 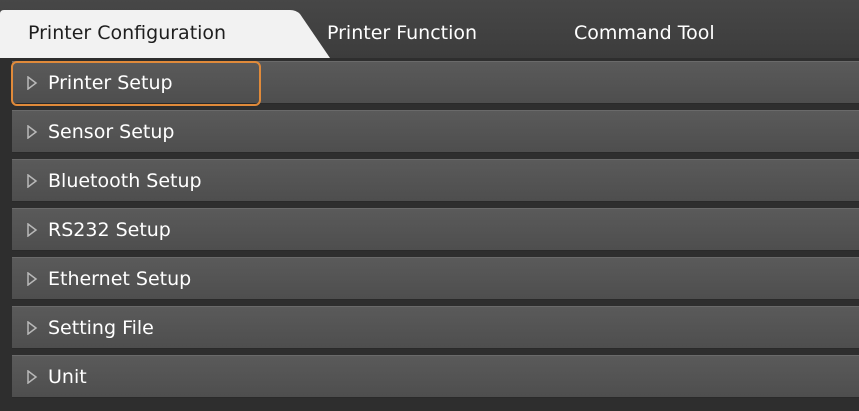 What do you see at coordinates (127, 33) in the screenshot?
I see `tab-label: Printer Configuration` at bounding box center [127, 33].